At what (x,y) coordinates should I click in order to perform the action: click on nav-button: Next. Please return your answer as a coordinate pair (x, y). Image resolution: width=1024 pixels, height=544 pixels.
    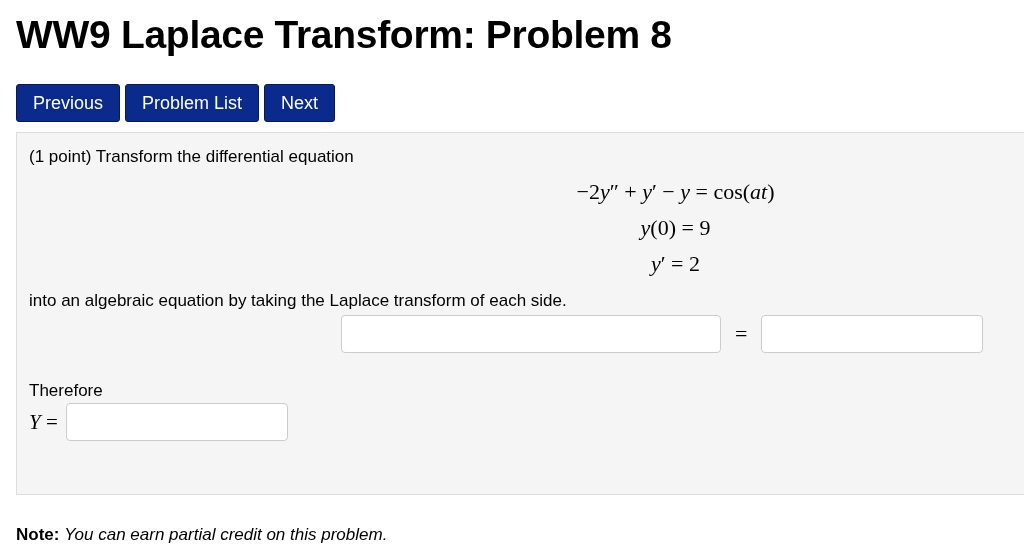
    Looking at the image, I should click on (300, 103).